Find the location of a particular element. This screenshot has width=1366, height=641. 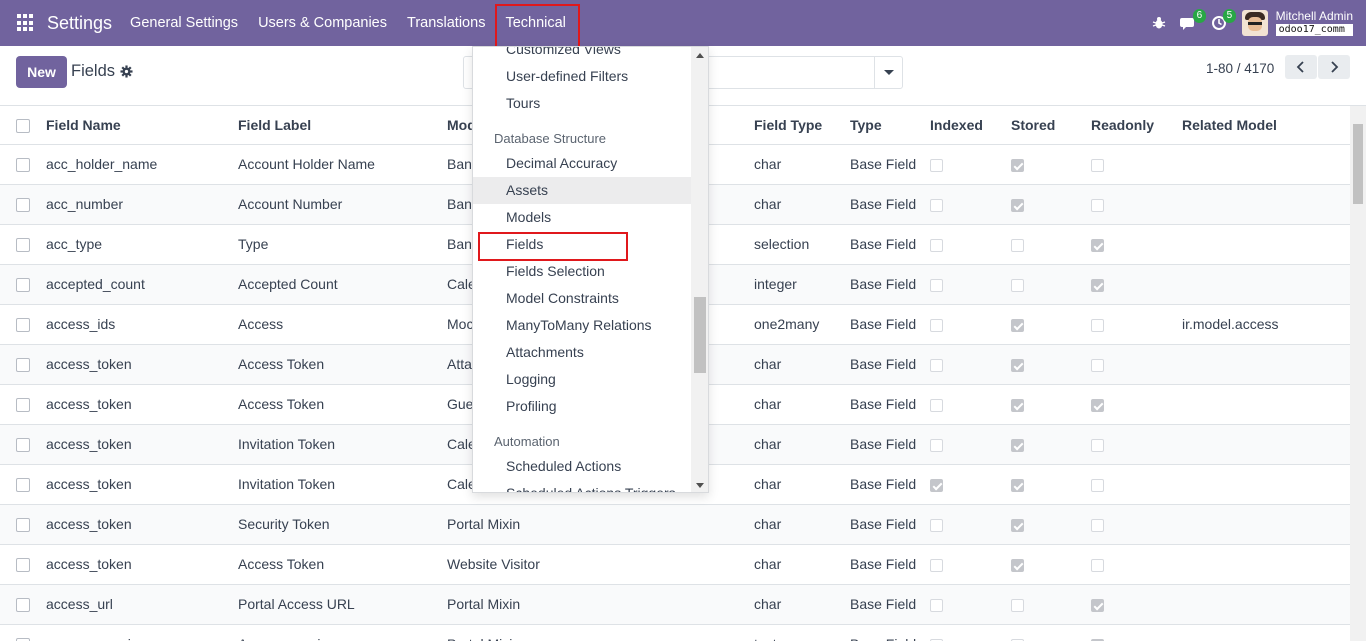

list-scrollbar is located at coordinates (1358, 373).